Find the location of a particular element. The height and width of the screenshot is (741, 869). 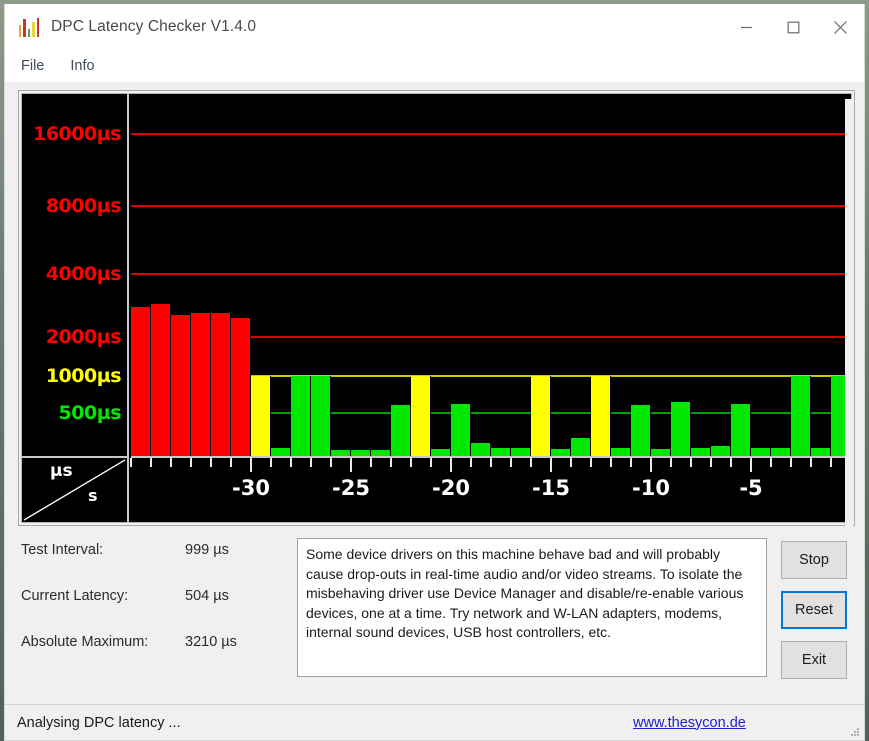

stat-label: Test Interval: is located at coordinates (62, 550).